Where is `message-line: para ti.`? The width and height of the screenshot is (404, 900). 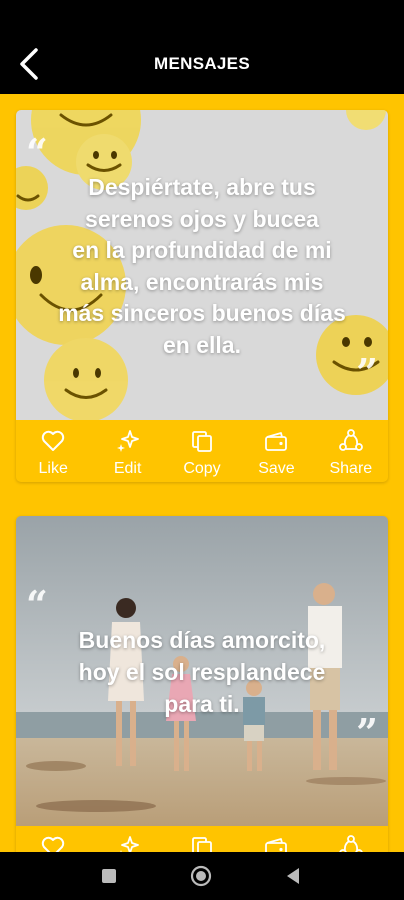
message-line: para ti. is located at coordinates (202, 704).